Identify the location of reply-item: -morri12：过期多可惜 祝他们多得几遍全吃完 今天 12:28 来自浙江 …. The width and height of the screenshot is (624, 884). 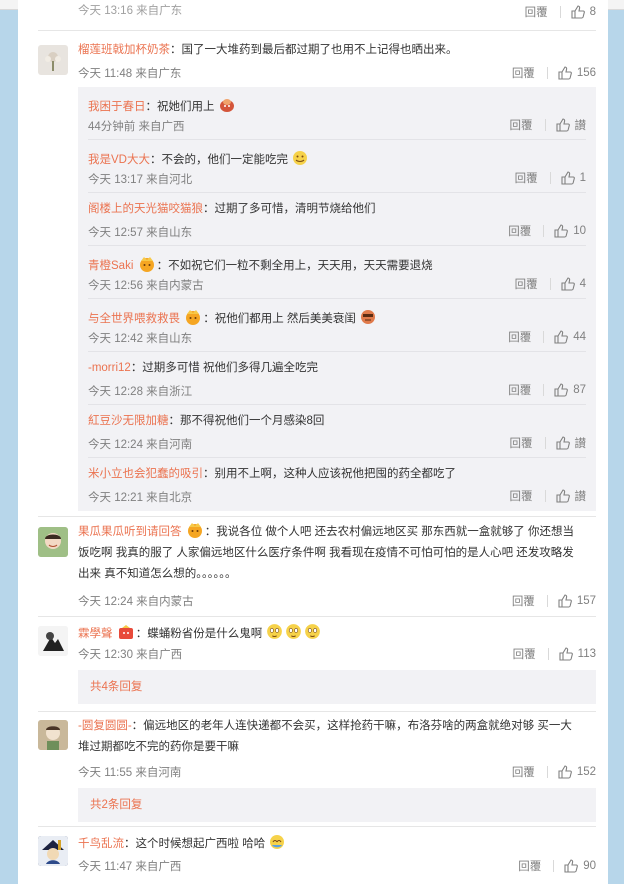
(337, 378).